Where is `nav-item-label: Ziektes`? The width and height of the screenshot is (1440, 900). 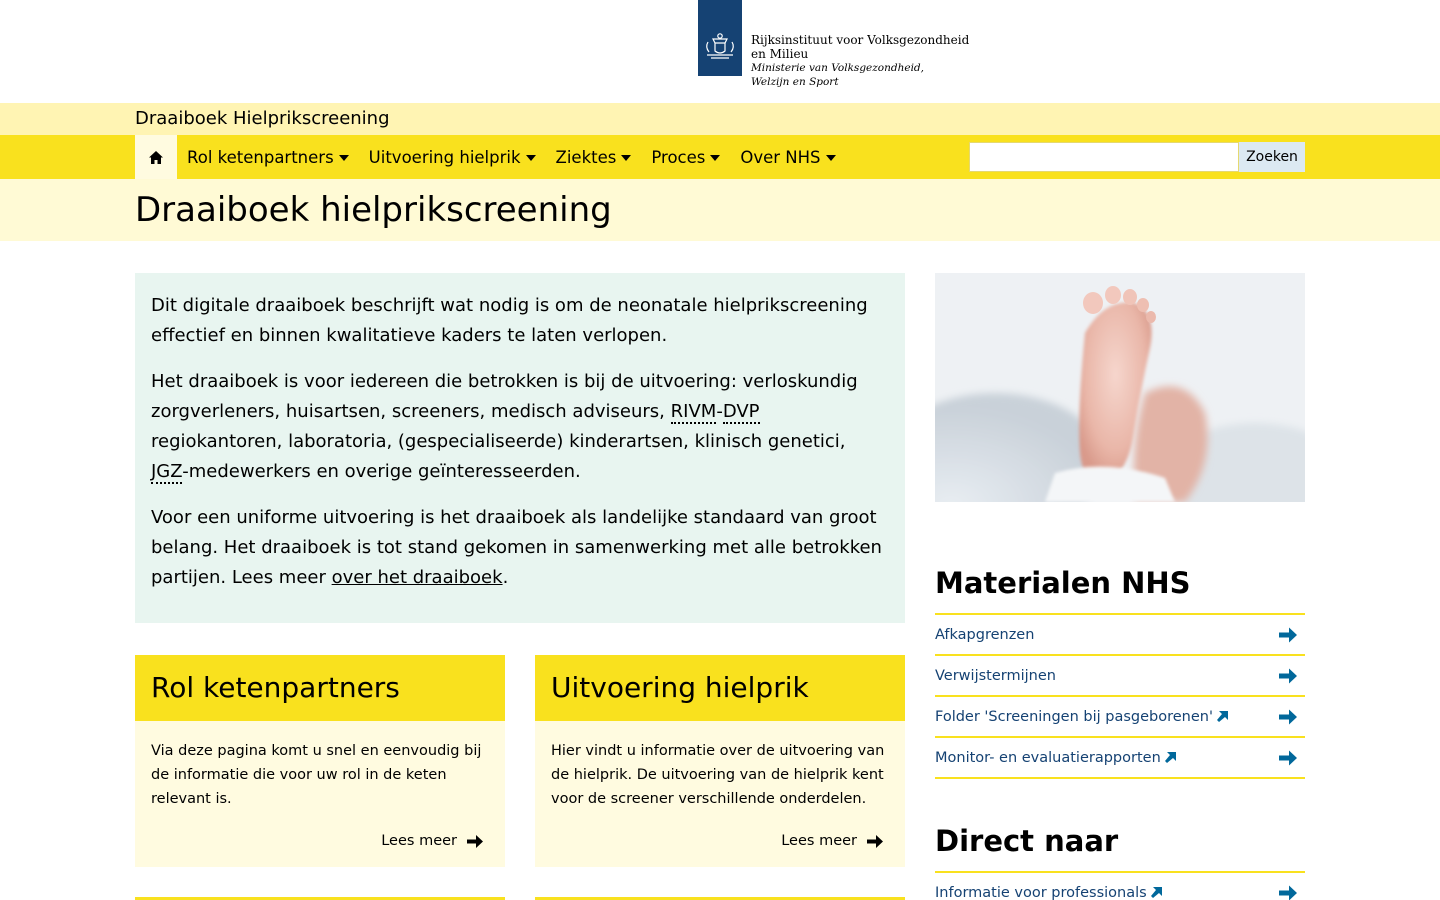
nav-item-label: Ziektes is located at coordinates (586, 157).